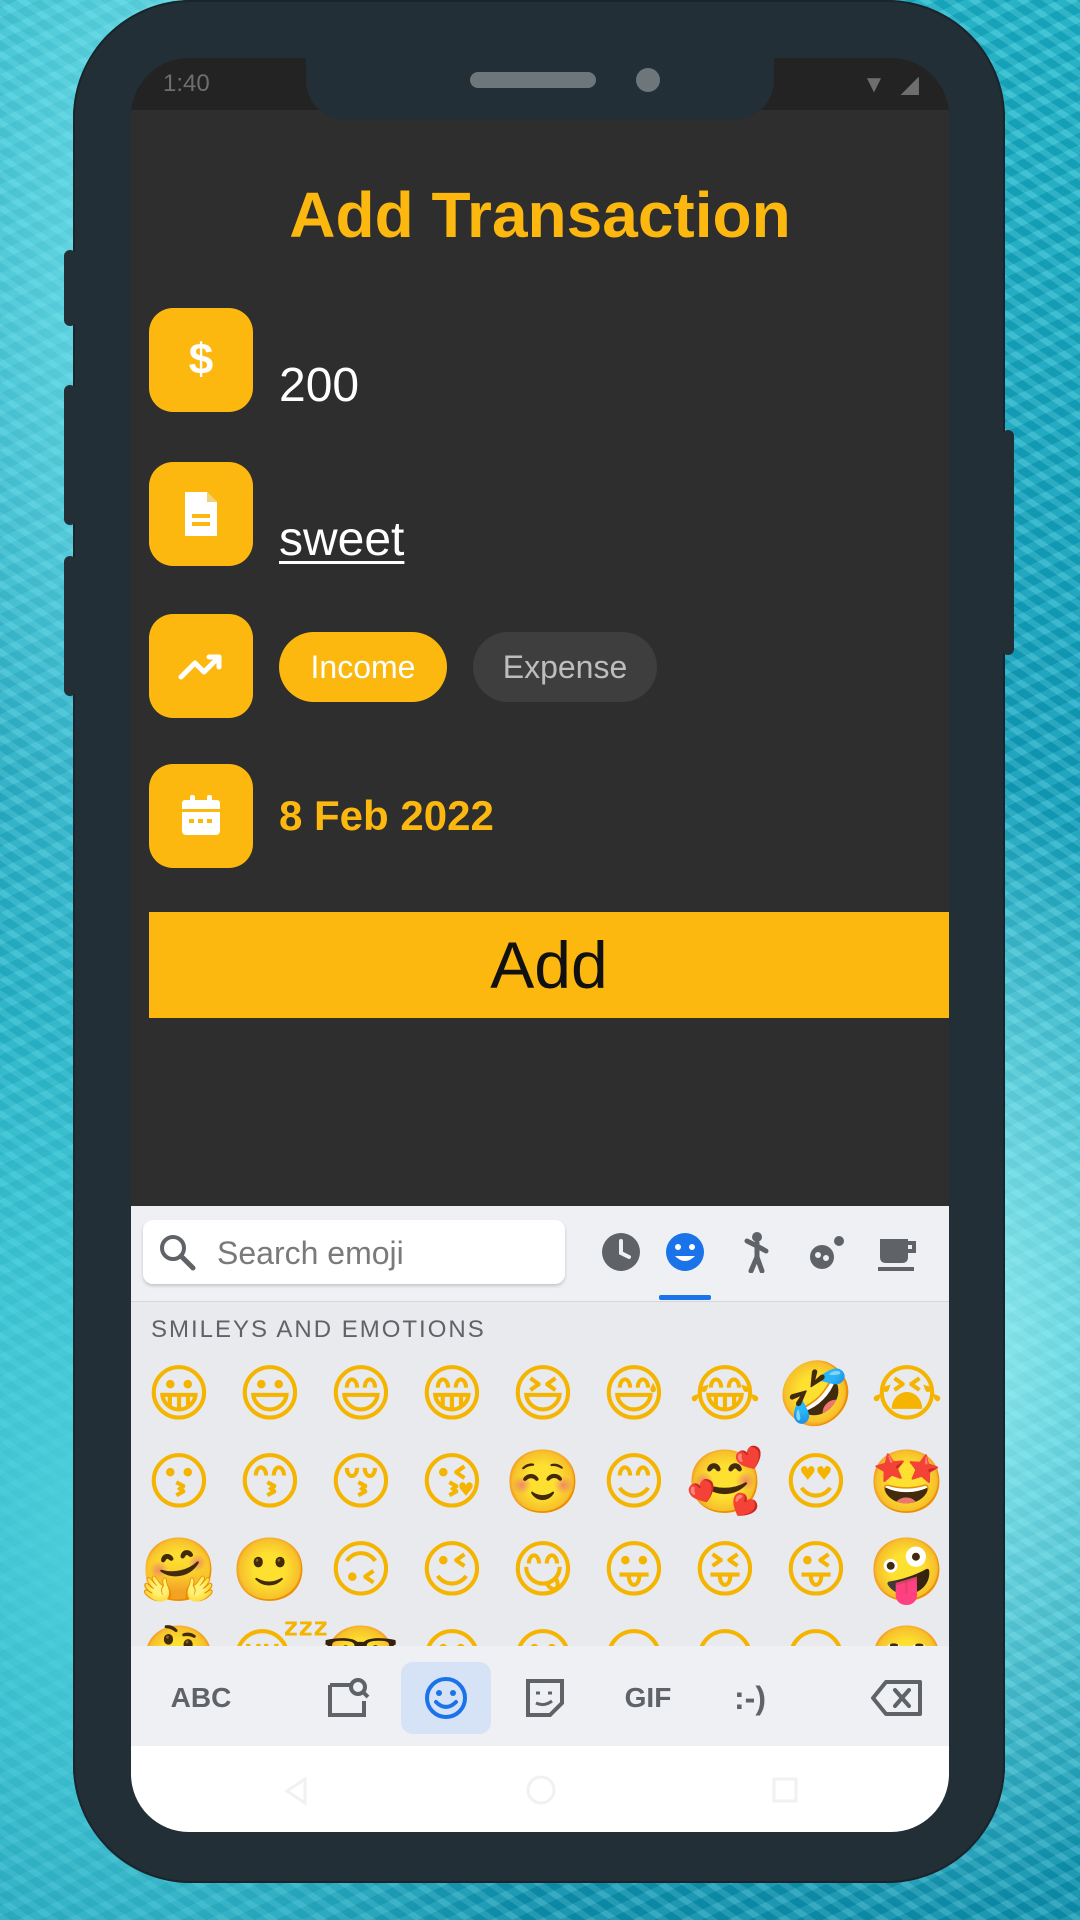  I want to click on emoji-key: 🙃, so click(361, 1570).